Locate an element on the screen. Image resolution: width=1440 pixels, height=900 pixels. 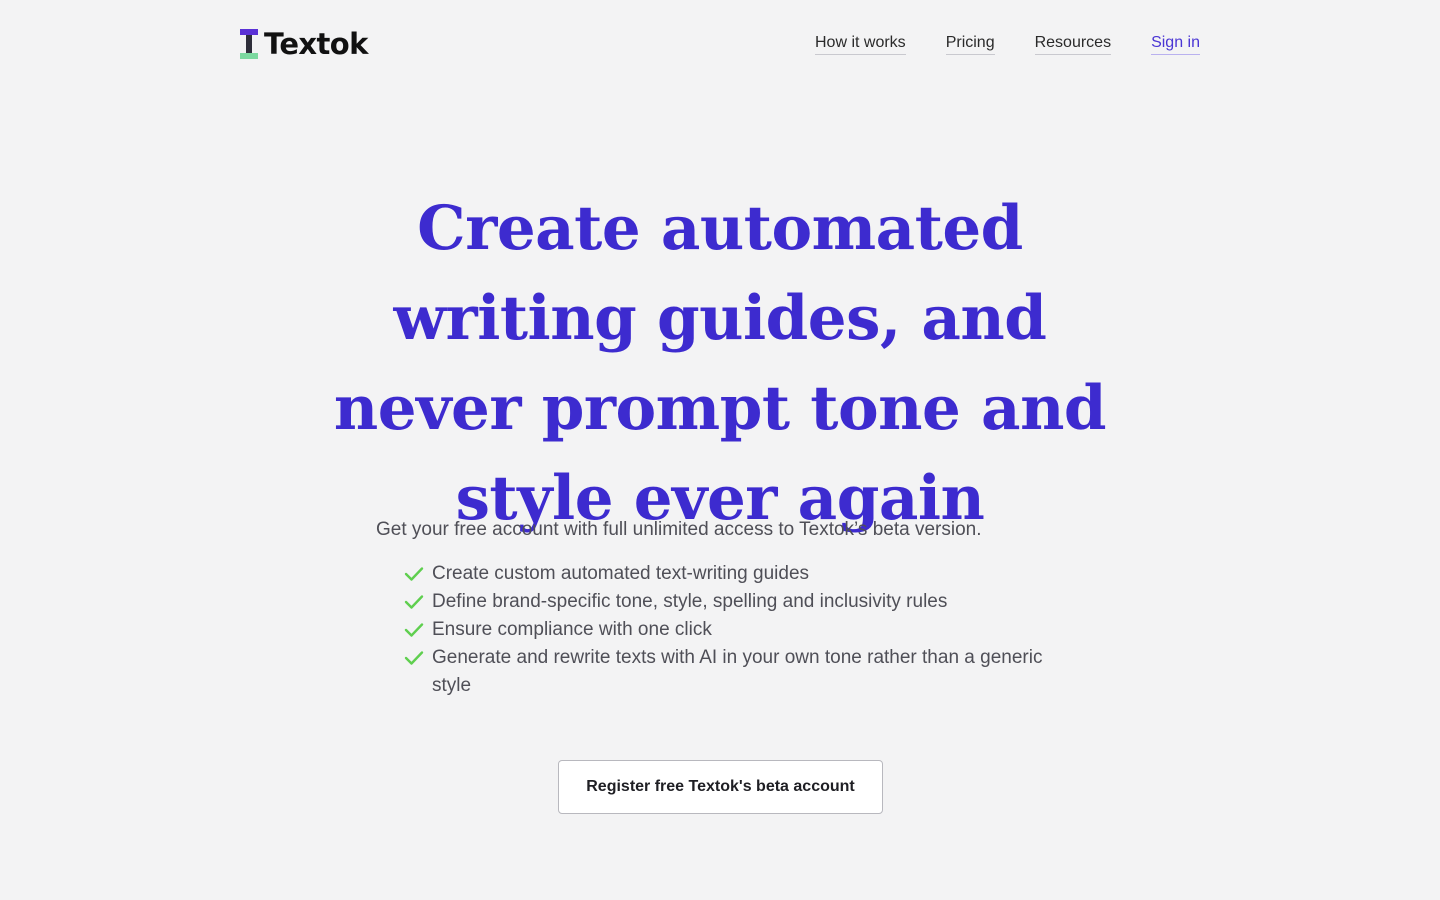
main-nav: How it works Pricing Resources Sign in is located at coordinates (1007, 44).